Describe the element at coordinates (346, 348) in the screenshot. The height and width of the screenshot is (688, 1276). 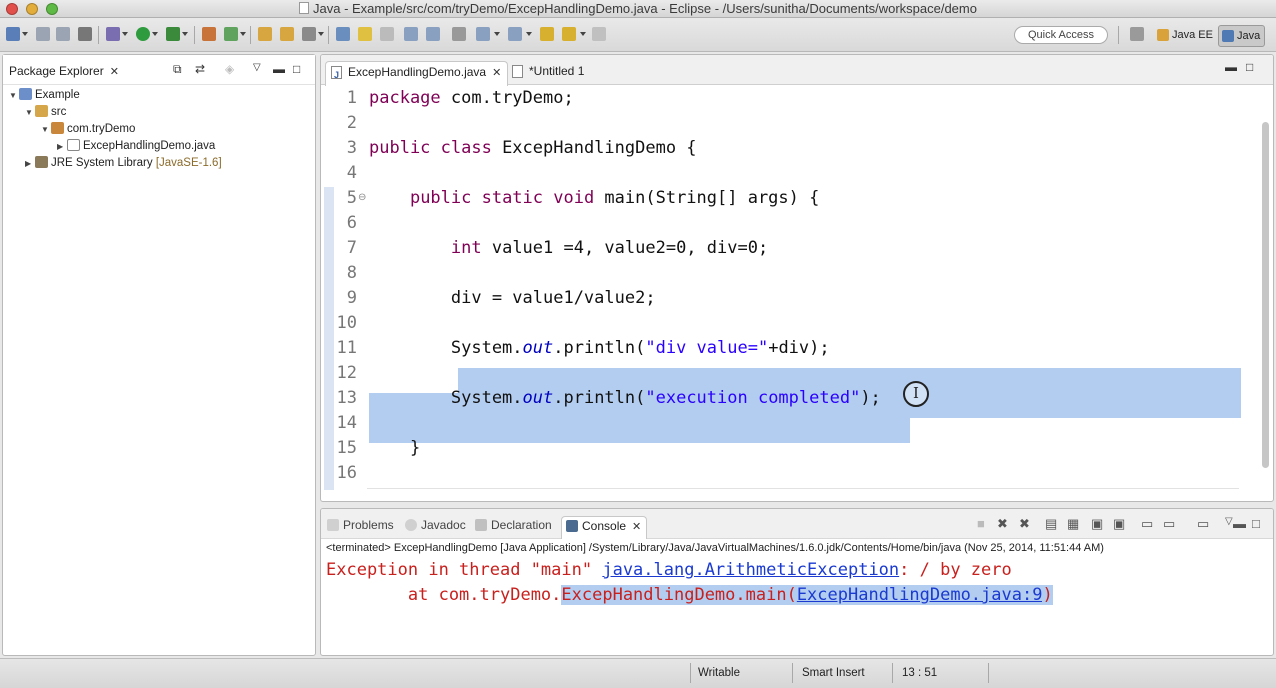
I see `line-number: 11` at that location.